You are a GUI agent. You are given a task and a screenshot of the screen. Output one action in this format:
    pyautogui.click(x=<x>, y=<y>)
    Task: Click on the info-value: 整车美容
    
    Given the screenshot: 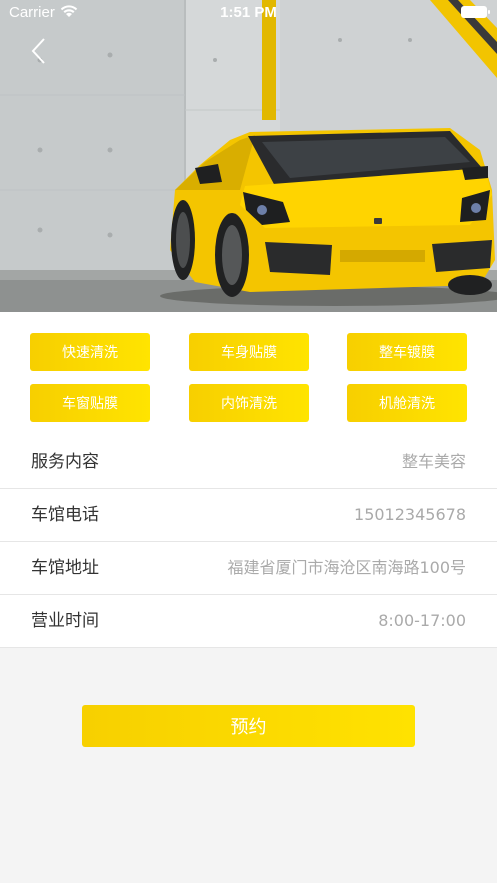 What is the action you would take?
    pyautogui.click(x=433, y=461)
    